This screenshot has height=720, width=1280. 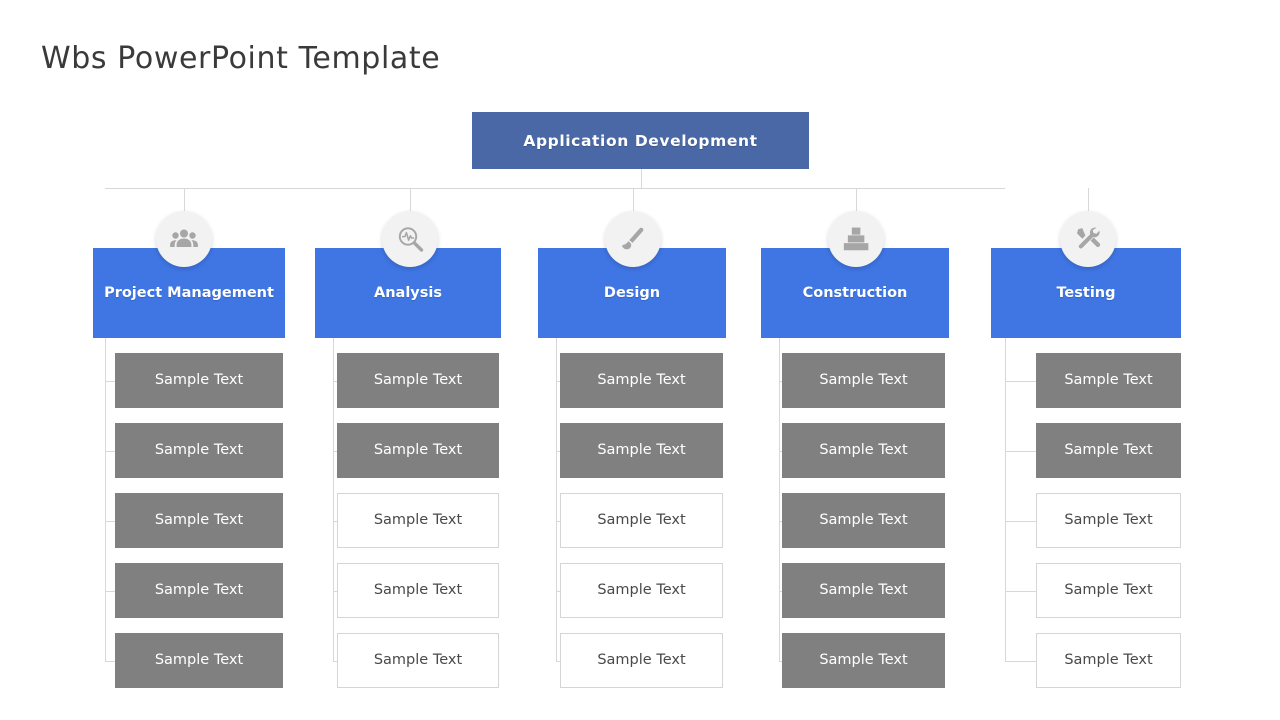 I want to click on column-header-label: Construction, so click(x=855, y=292).